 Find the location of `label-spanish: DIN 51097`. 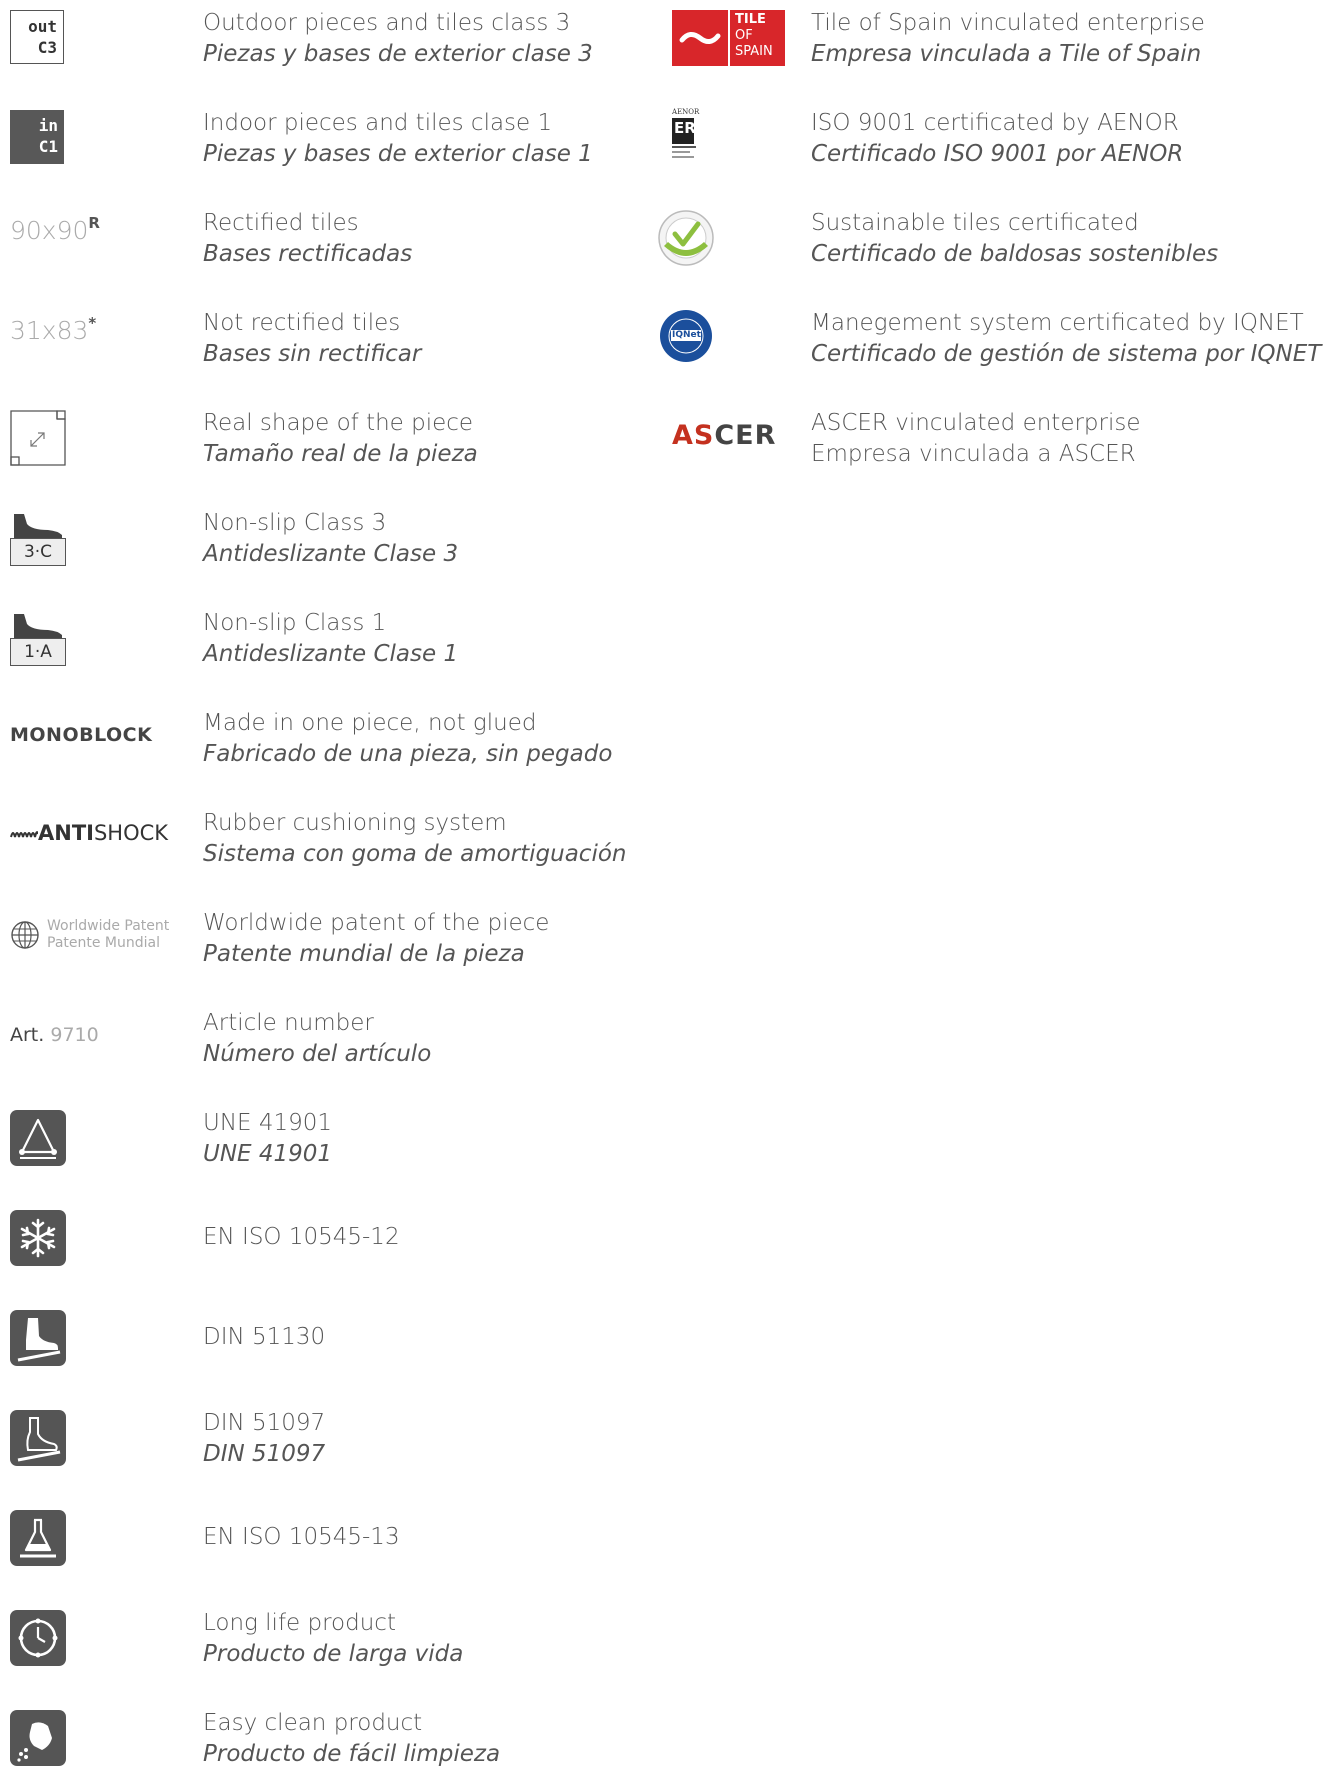

label-spanish: DIN 51097 is located at coordinates (264, 1454).